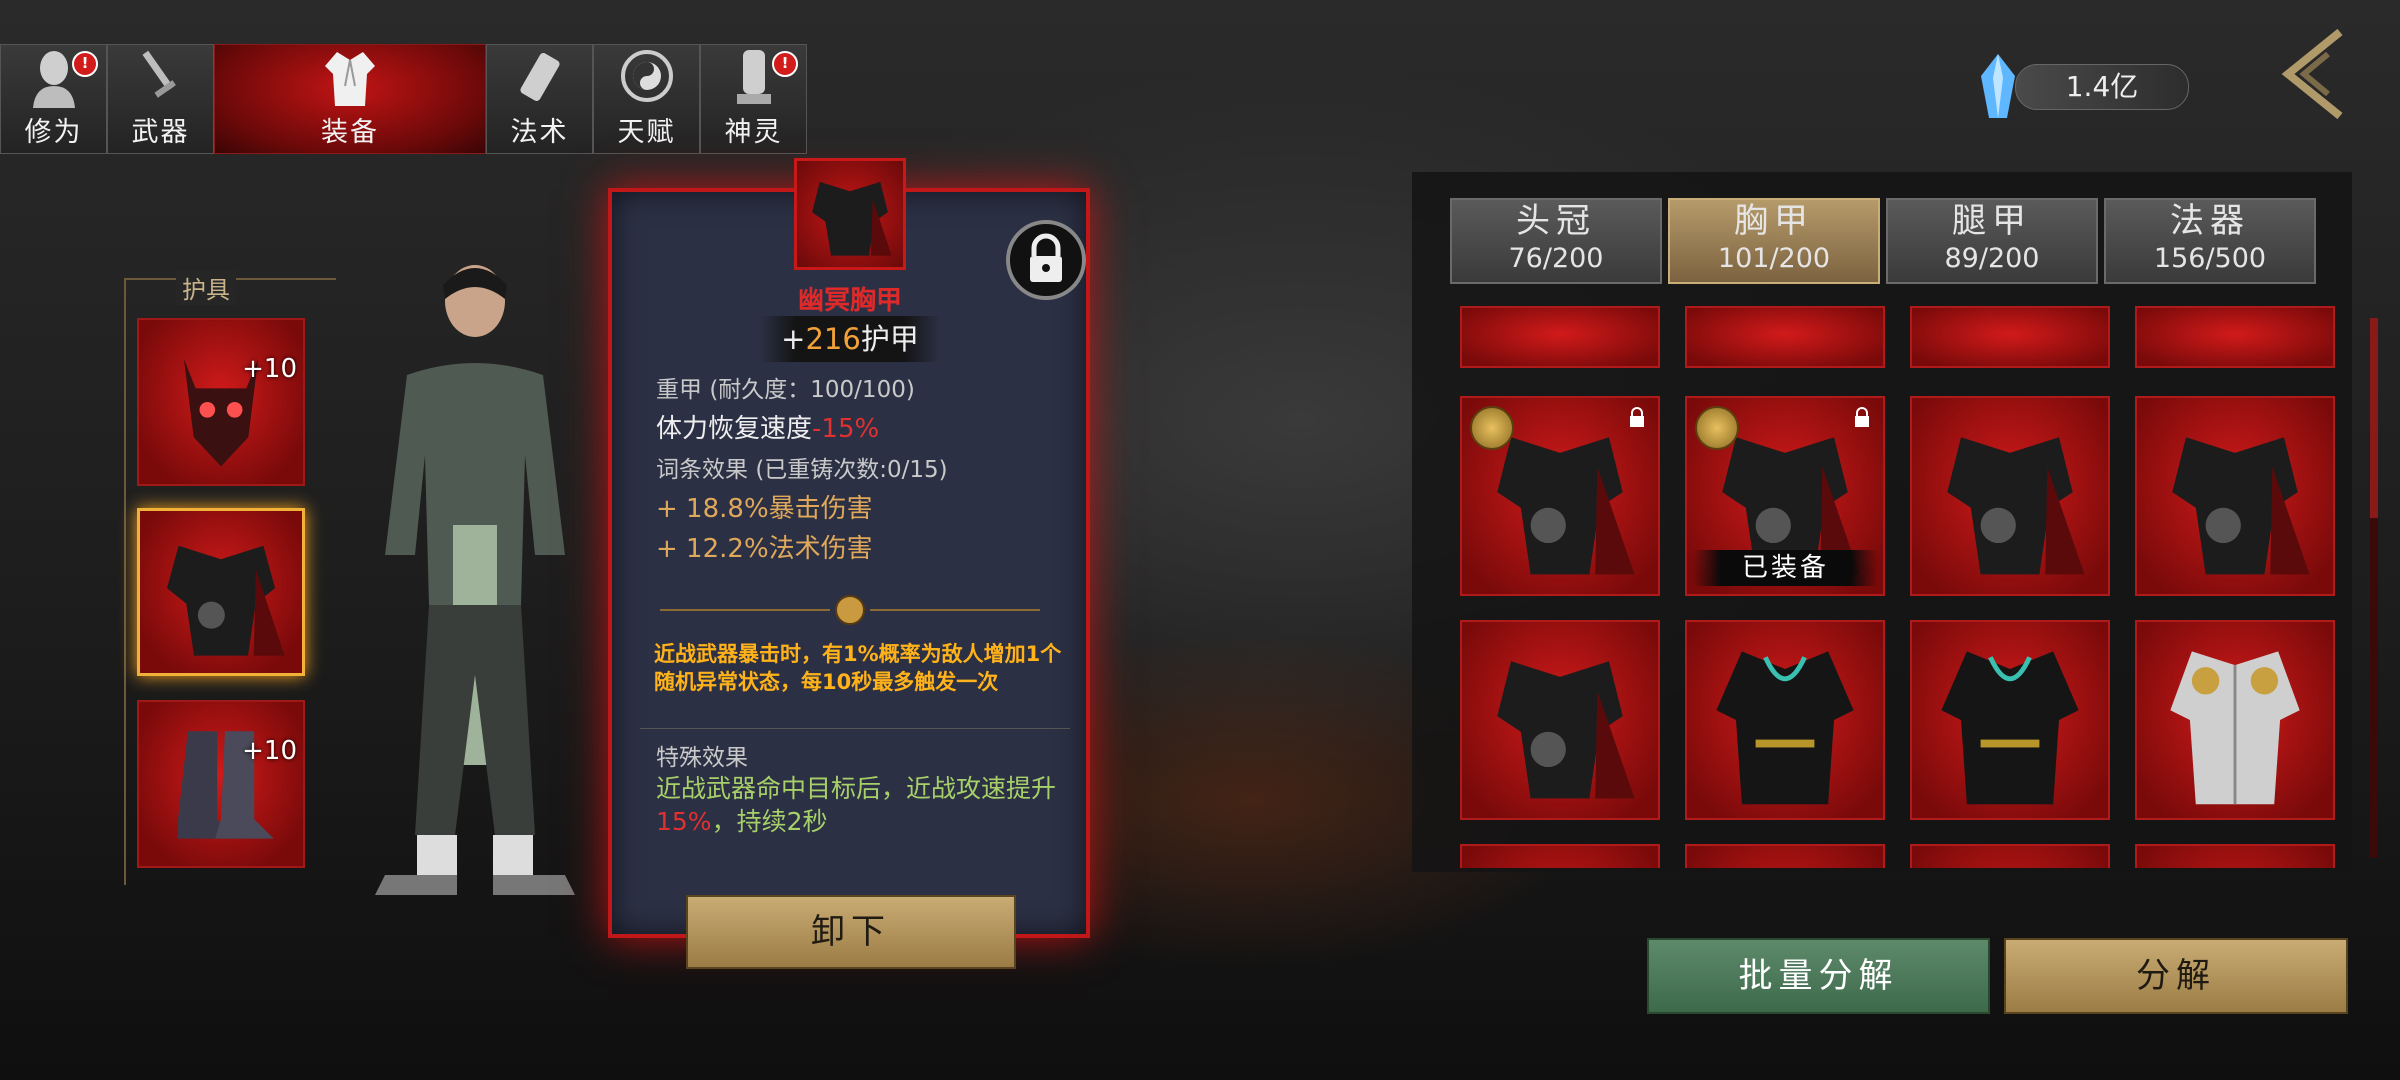  What do you see at coordinates (753, 77) in the screenshot?
I see `spirit-tablet-icon` at bounding box center [753, 77].